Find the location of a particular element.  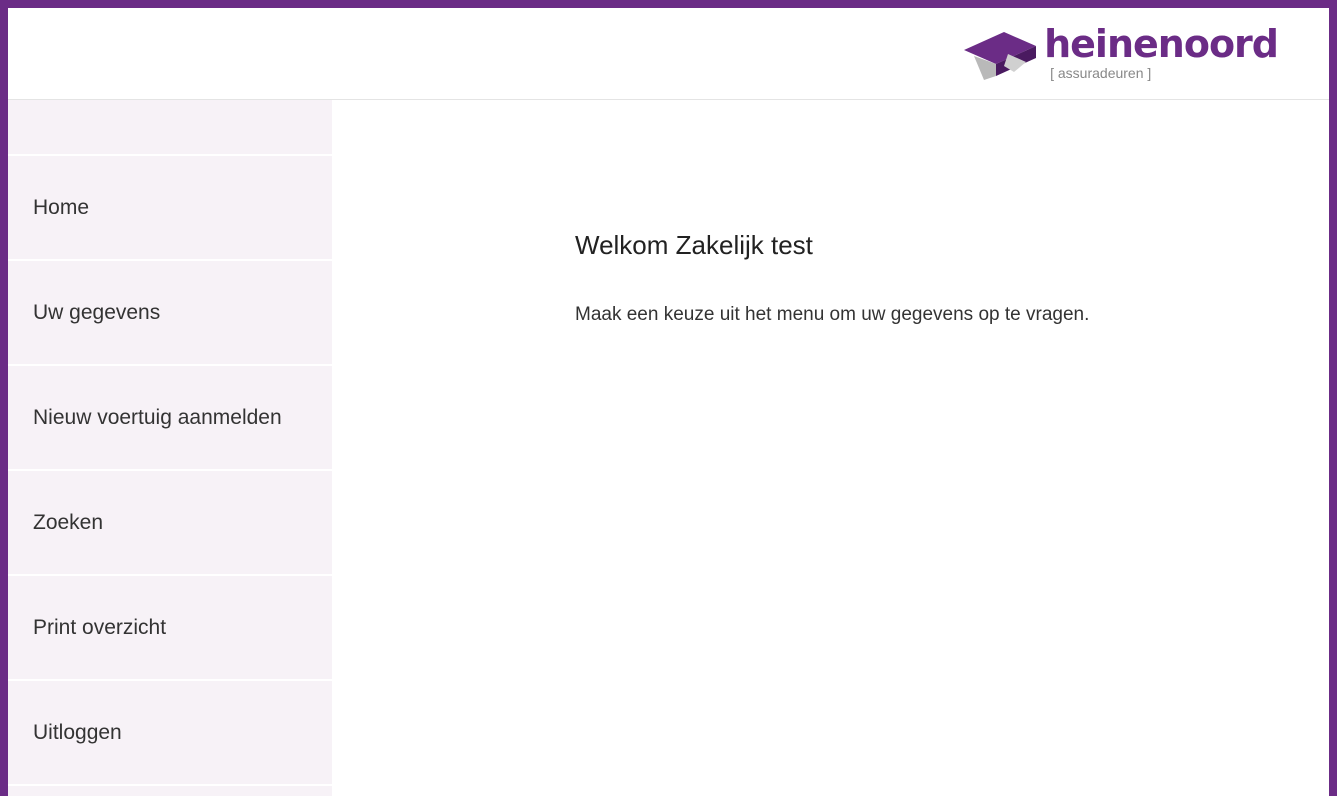

brand-logo: heinenoord [ assuradeuren ] is located at coordinates (1121, 53).